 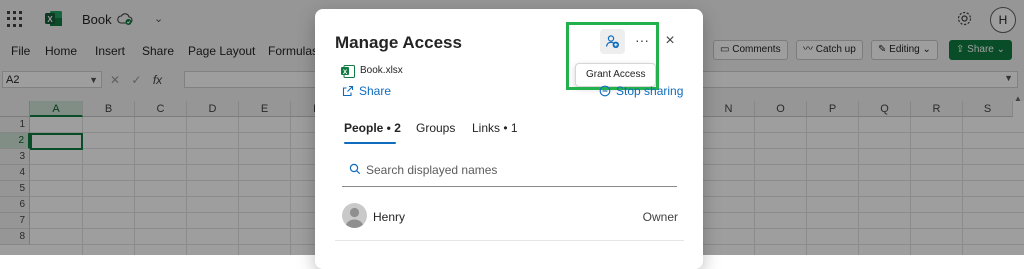 I want to click on tab-groups: Groups, so click(x=435, y=128).